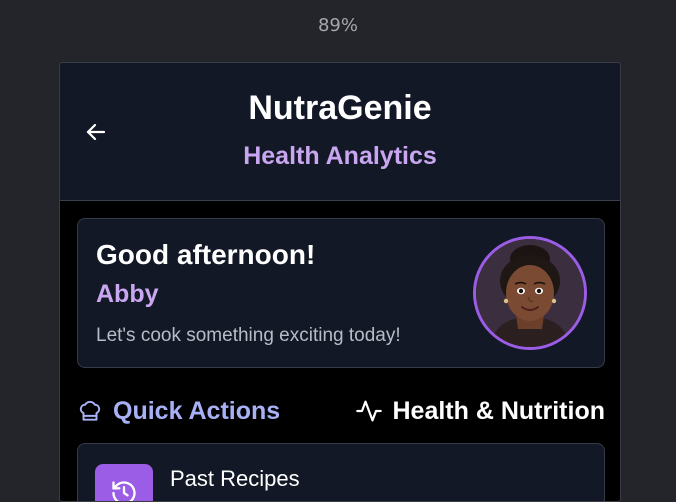  What do you see at coordinates (368, 411) in the screenshot?
I see `activity-icon` at bounding box center [368, 411].